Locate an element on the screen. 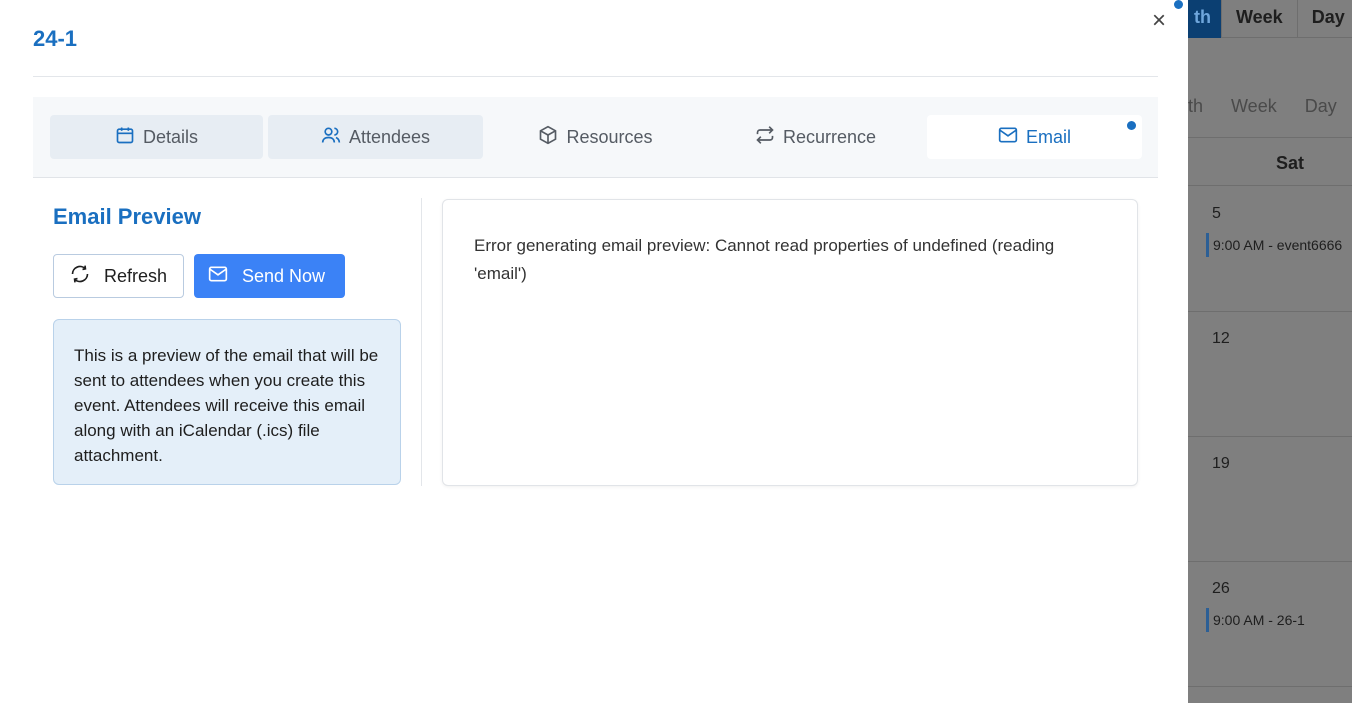  divider is located at coordinates (595, 76).